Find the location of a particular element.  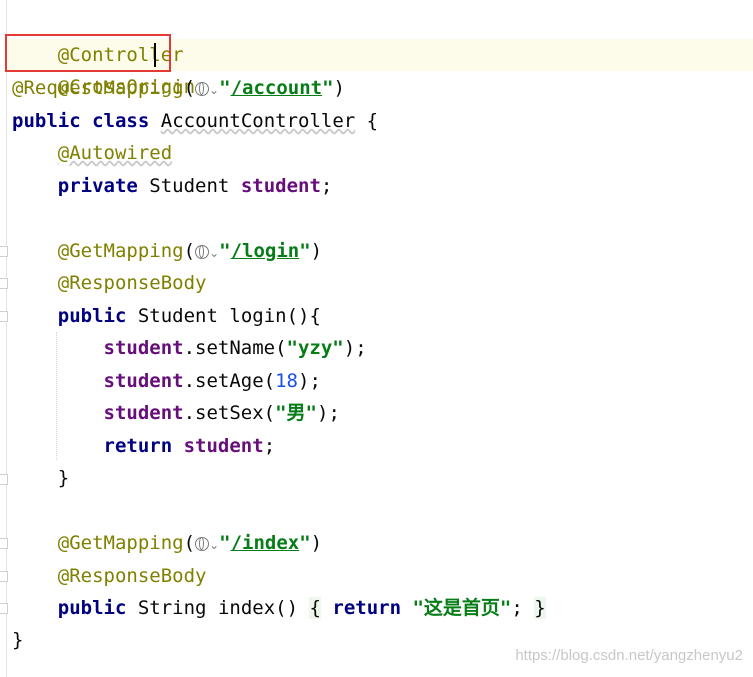

autowired-annotation: @Autowired is located at coordinates (115, 153).